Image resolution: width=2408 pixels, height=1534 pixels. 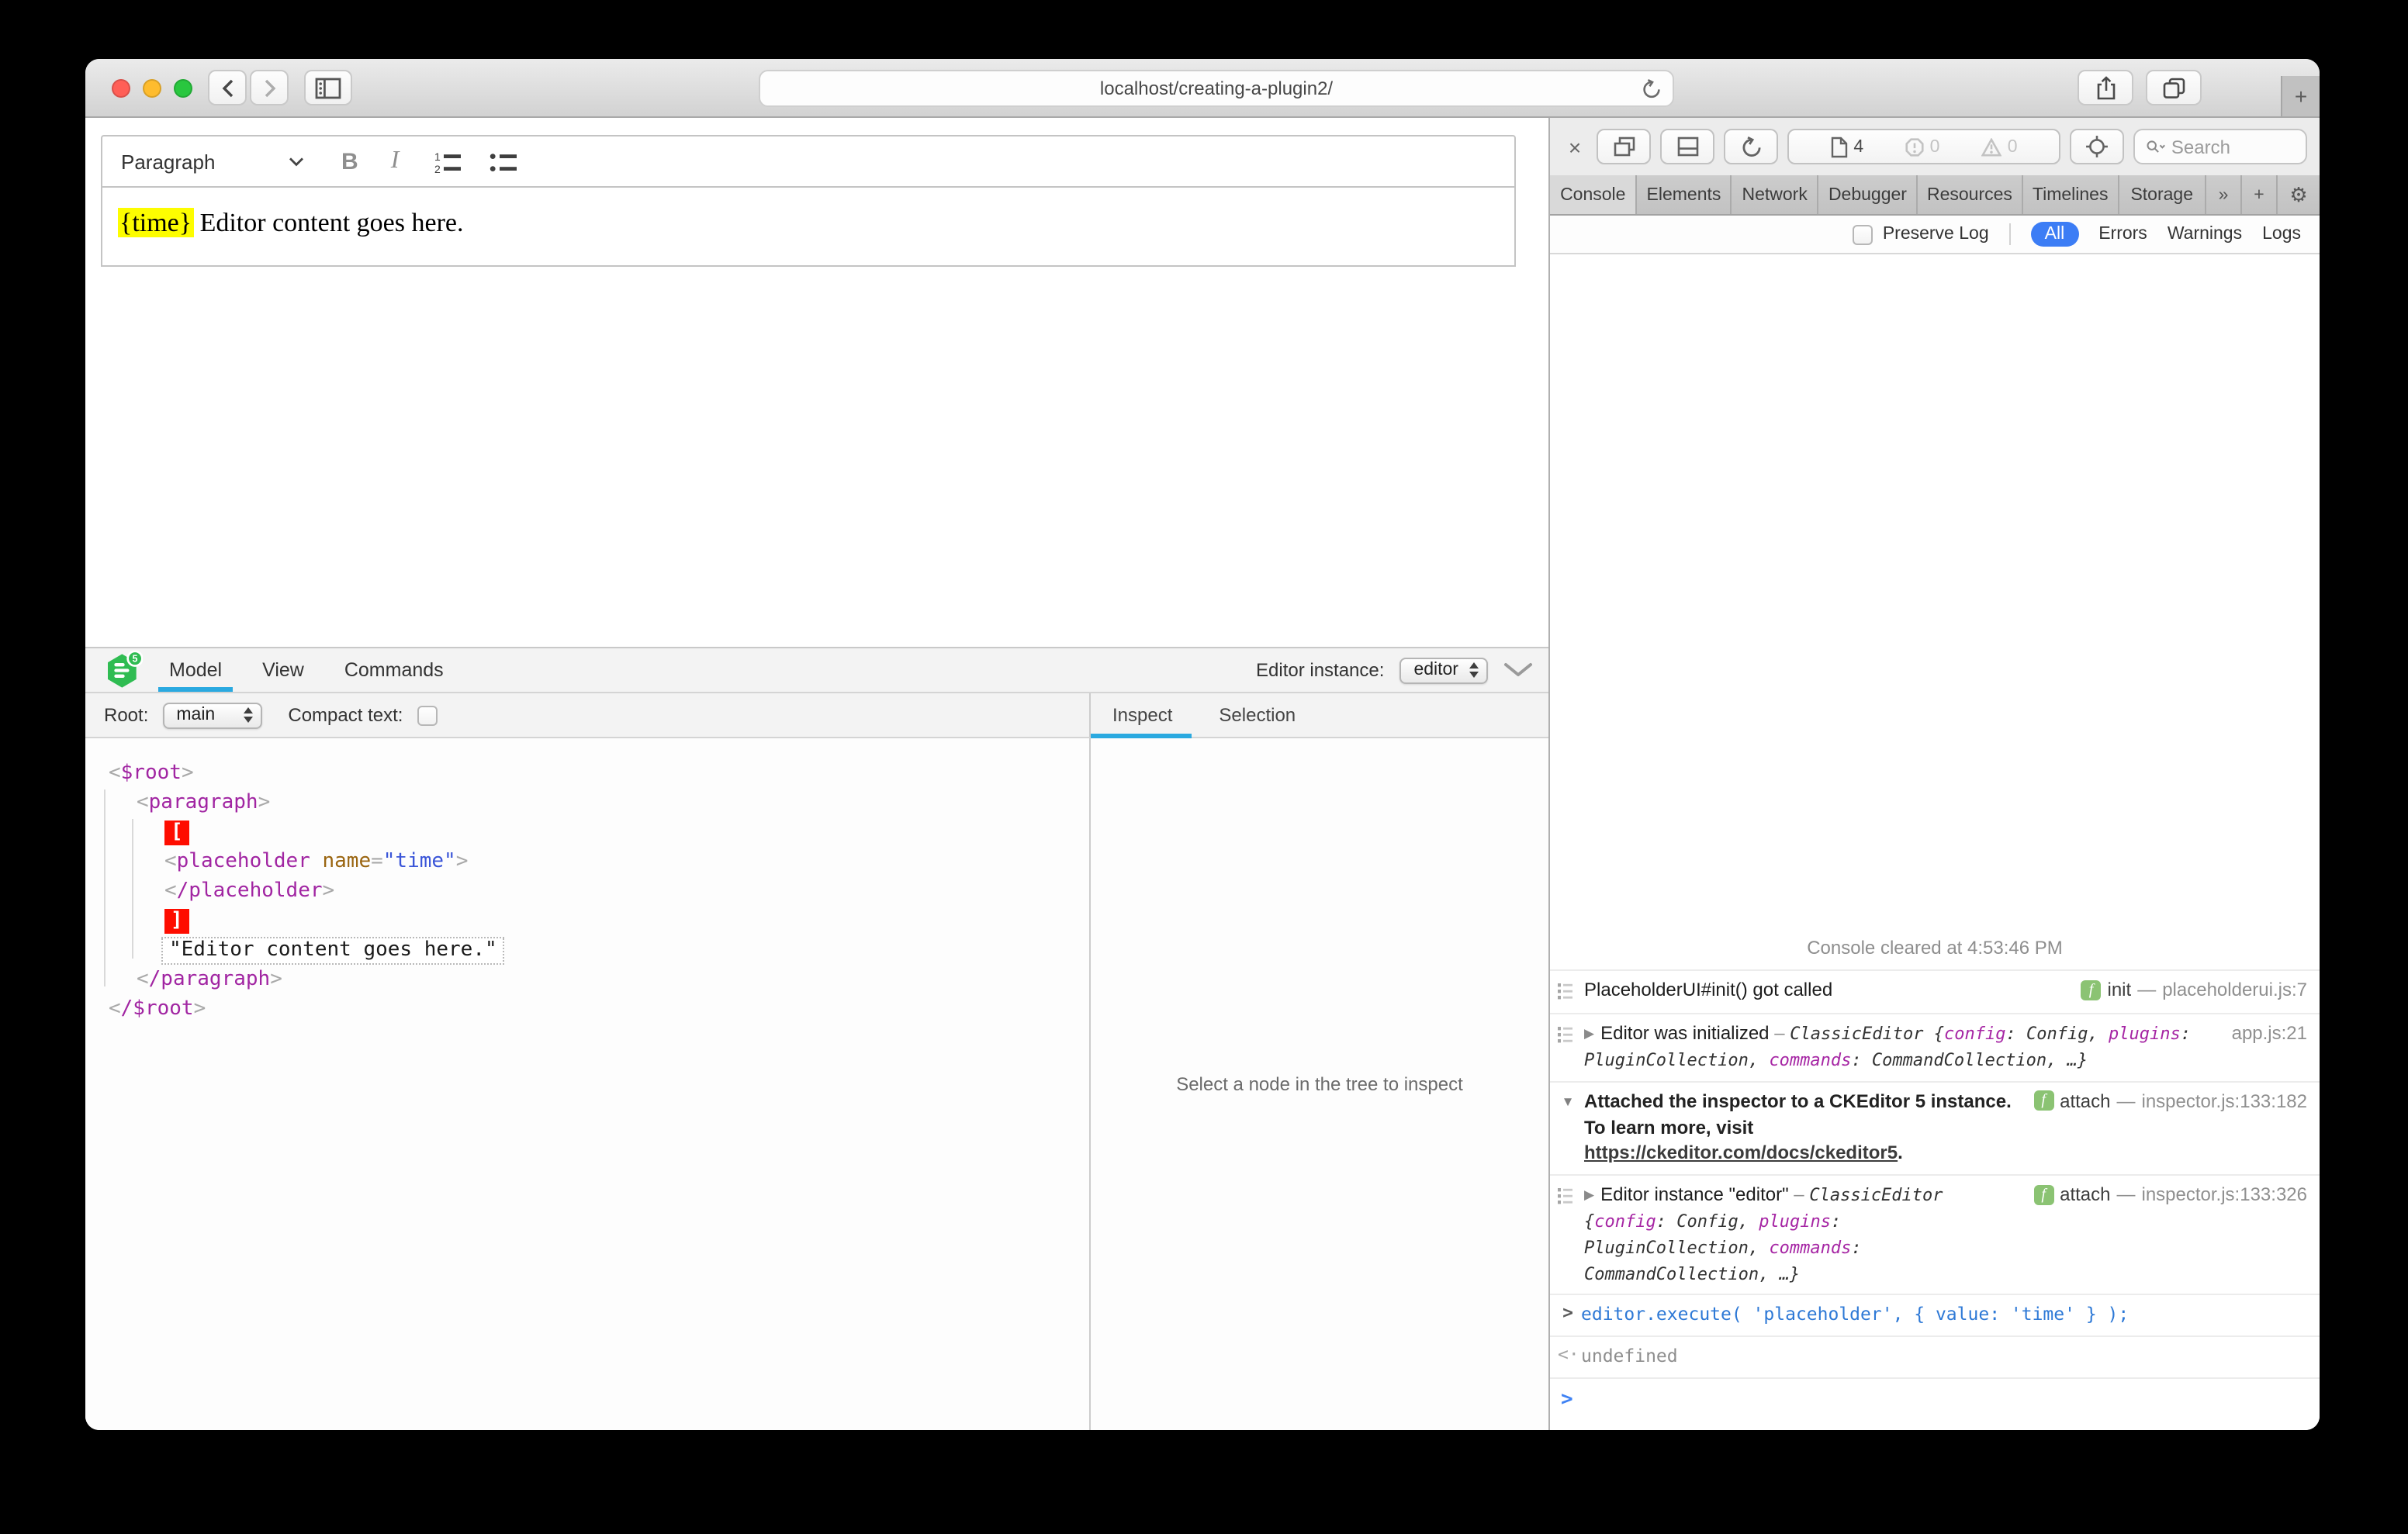 I want to click on tabs-overview-icon, so click(x=2173, y=87).